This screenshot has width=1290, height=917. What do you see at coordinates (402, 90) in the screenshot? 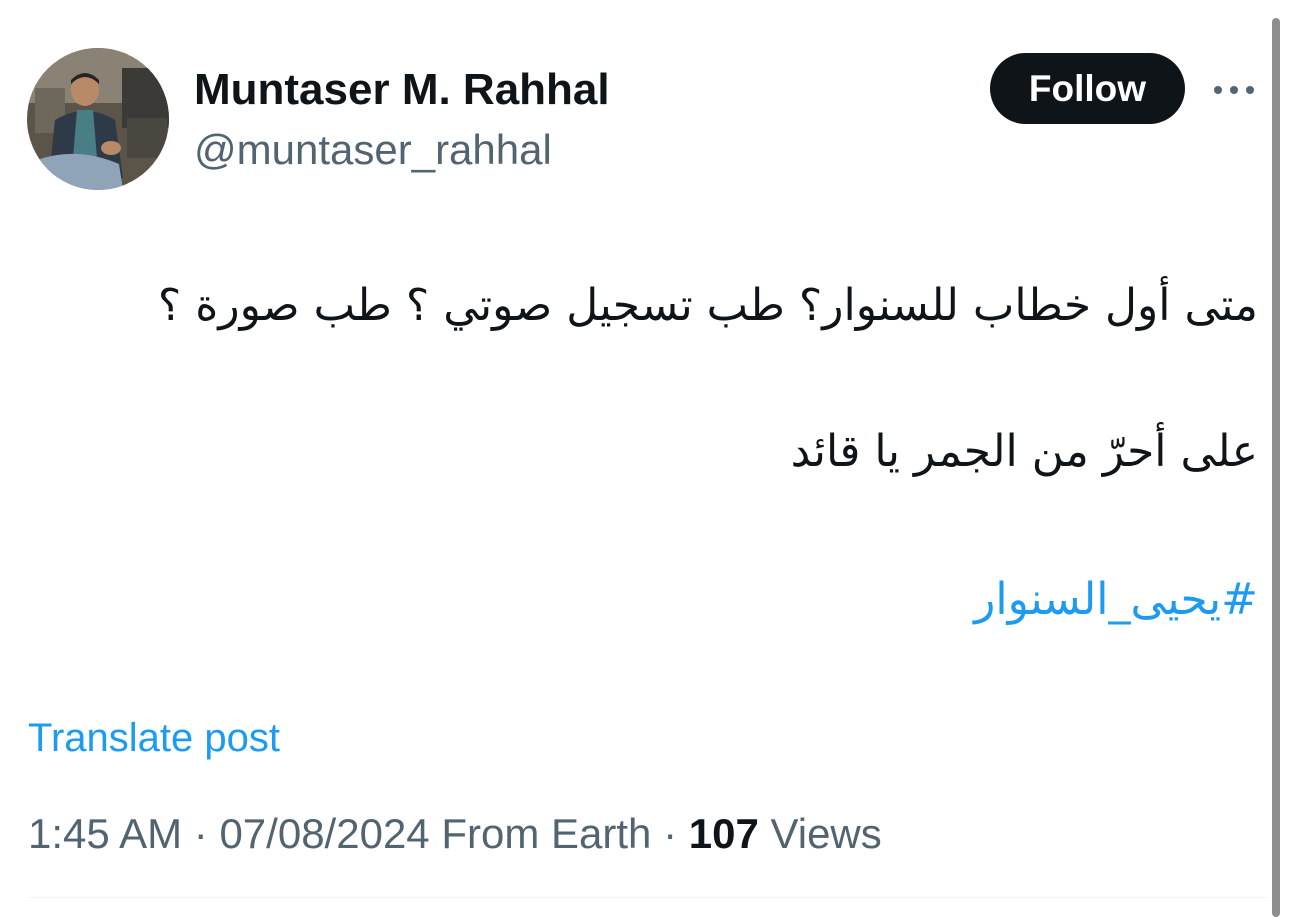
I see `author-display-name: Muntaser M. Rahhal` at bounding box center [402, 90].